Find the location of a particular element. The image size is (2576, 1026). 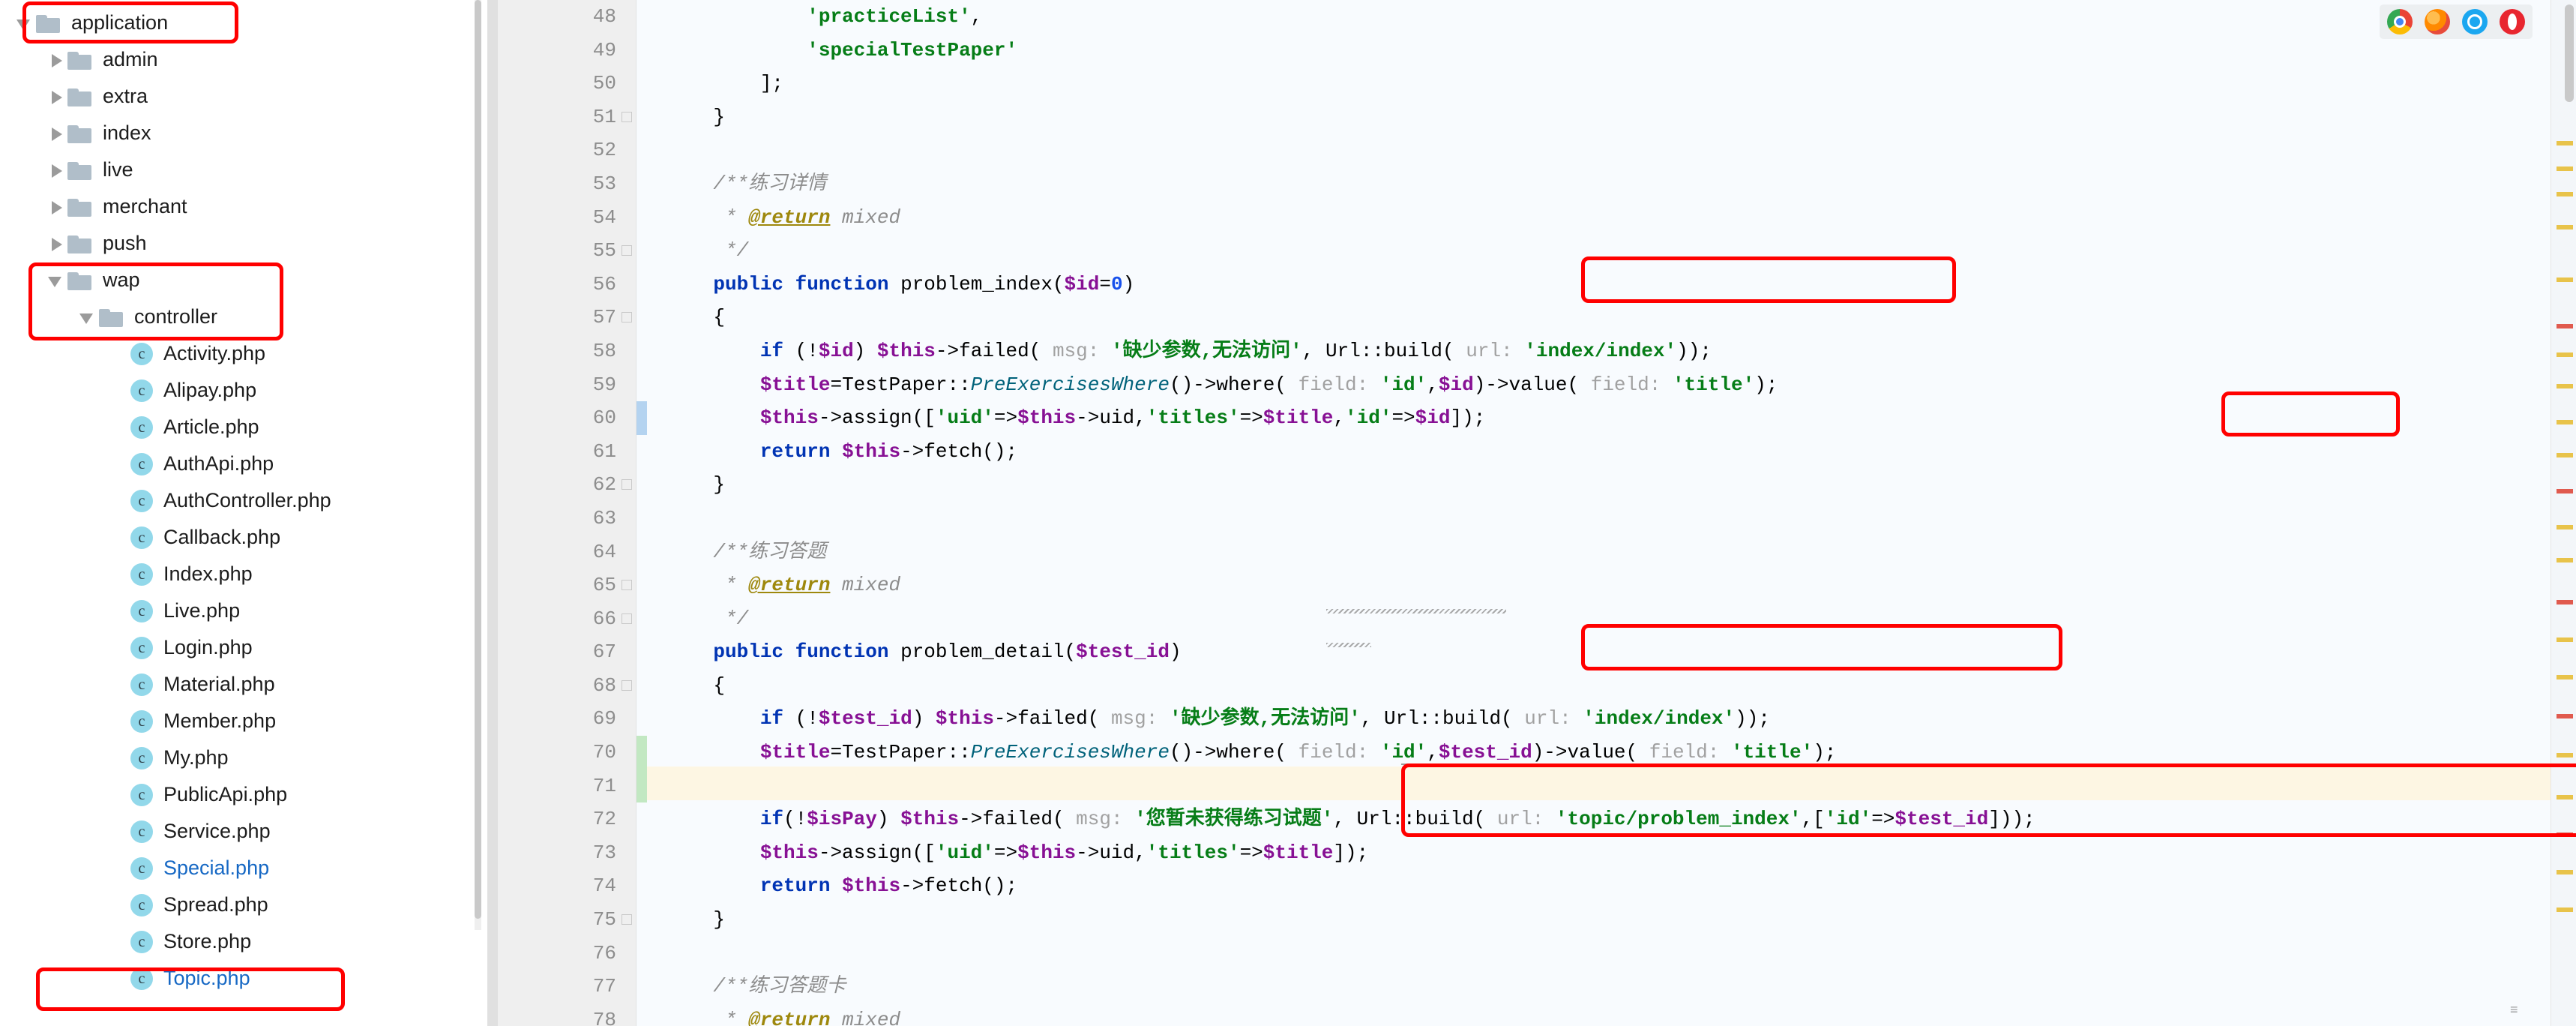

code-line: public function problem_detail($test_id) is located at coordinates (1607, 652).